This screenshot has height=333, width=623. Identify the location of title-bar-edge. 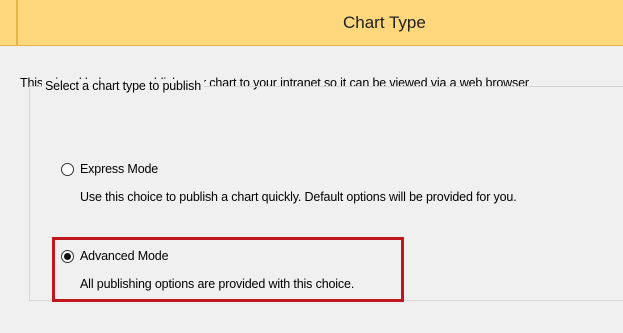
(17, 23).